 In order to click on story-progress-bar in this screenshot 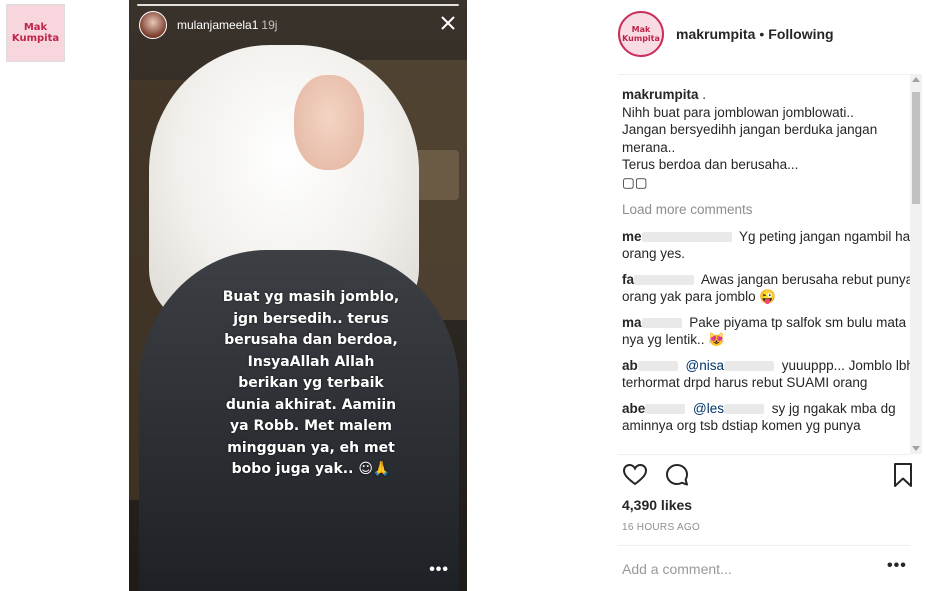, I will do `click(298, 5)`.